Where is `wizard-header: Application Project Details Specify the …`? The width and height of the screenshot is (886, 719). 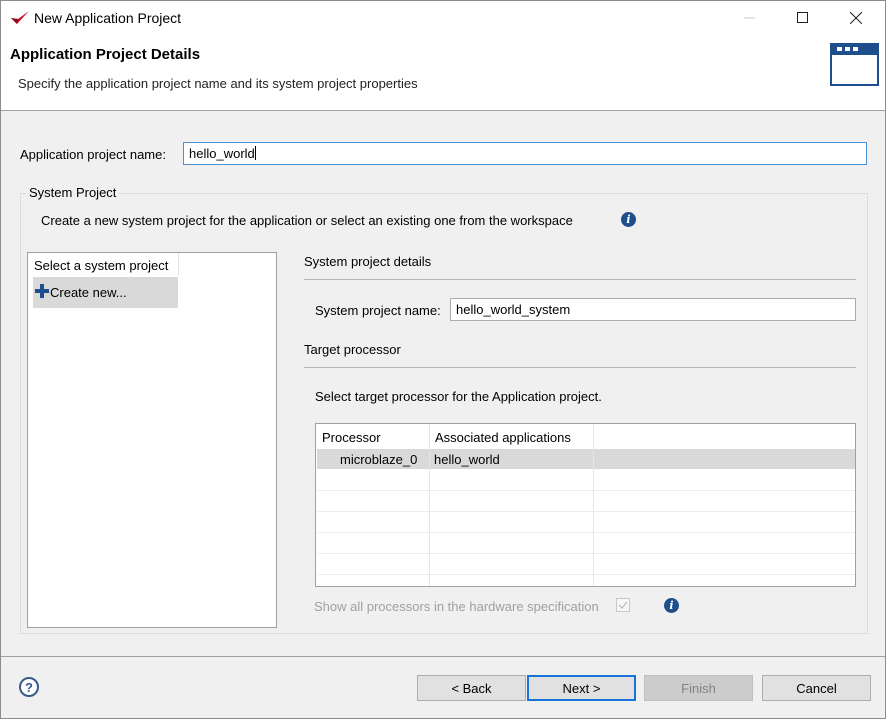
wizard-header: Application Project Details Specify the … is located at coordinates (443, 73).